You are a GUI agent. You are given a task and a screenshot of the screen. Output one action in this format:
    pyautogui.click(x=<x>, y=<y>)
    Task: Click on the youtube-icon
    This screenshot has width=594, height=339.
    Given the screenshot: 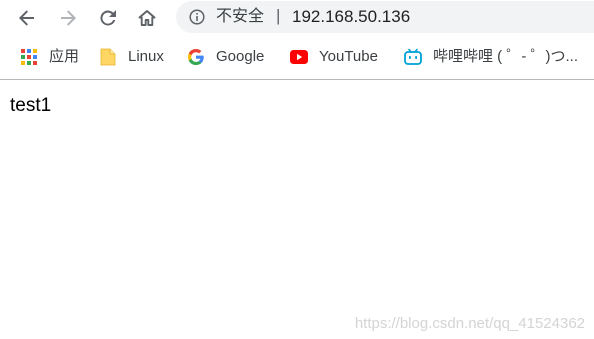 What is the action you would take?
    pyautogui.click(x=299, y=57)
    